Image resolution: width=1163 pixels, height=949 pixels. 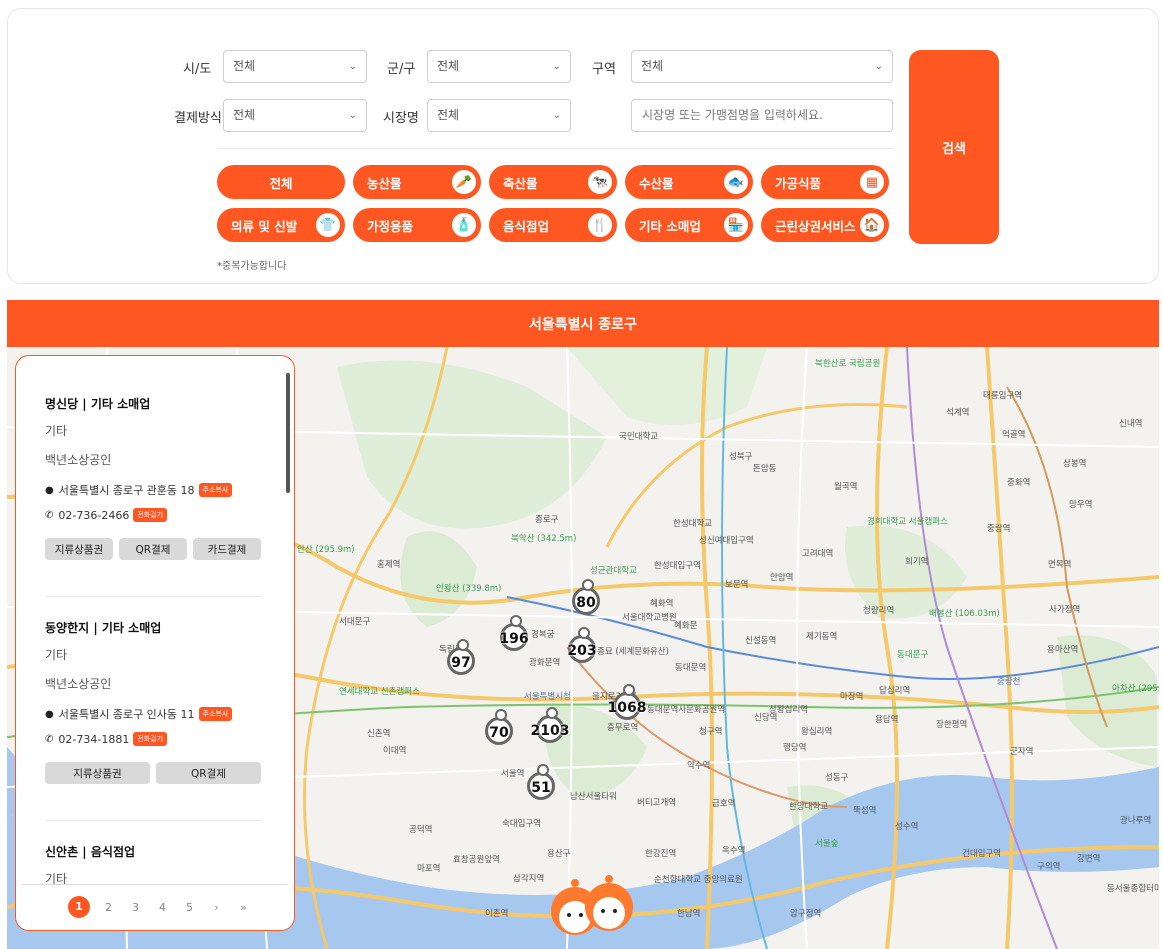 I want to click on search-button: 검색, so click(x=954, y=147).